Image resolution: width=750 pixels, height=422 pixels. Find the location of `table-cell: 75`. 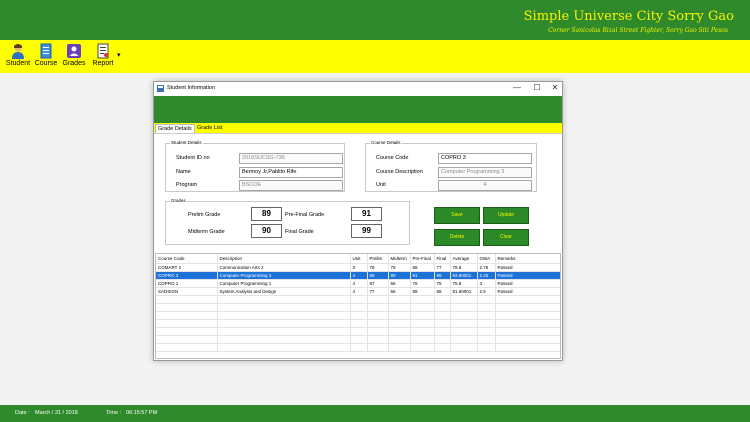

table-cell: 75 is located at coordinates (442, 283).